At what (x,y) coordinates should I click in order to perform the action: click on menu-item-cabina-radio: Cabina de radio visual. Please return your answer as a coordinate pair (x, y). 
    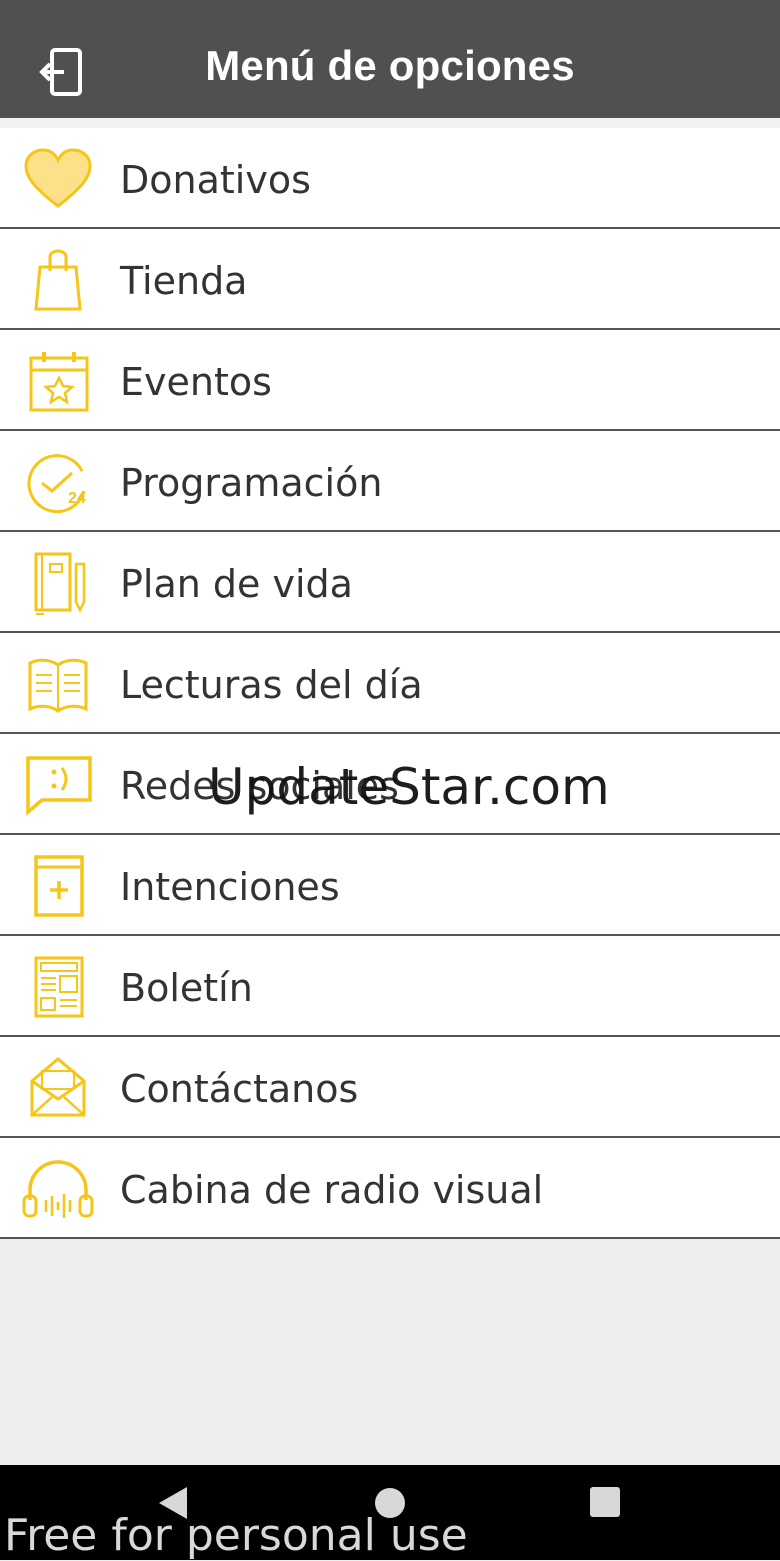
    Looking at the image, I should click on (390, 1188).